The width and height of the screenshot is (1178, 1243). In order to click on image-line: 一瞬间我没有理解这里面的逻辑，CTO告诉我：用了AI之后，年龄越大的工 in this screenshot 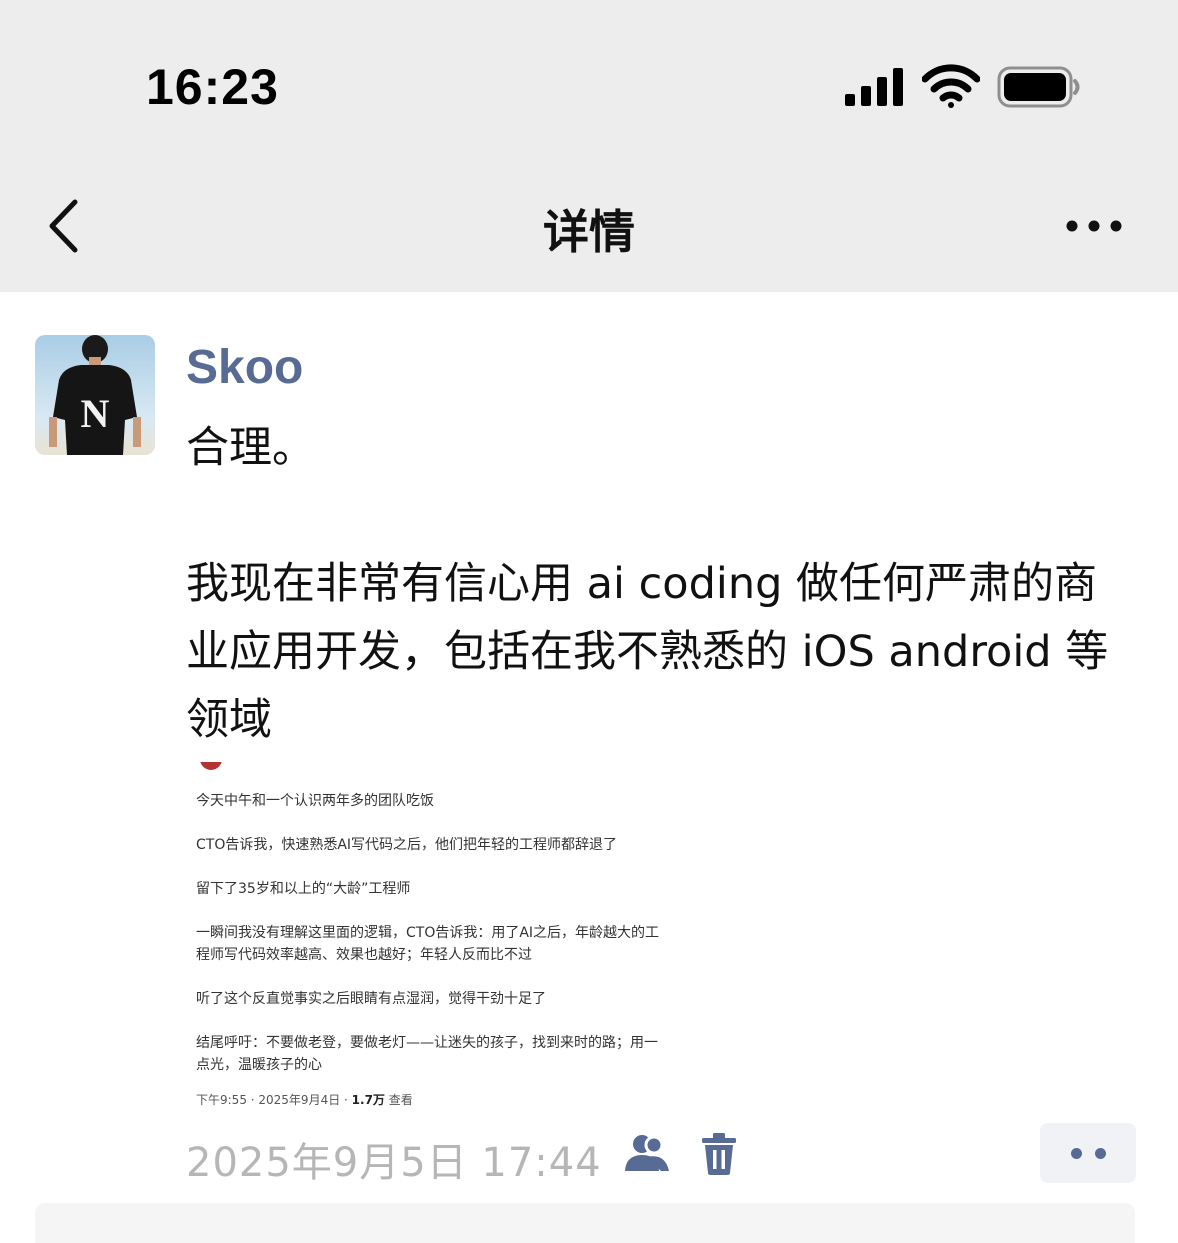, I will do `click(428, 933)`.